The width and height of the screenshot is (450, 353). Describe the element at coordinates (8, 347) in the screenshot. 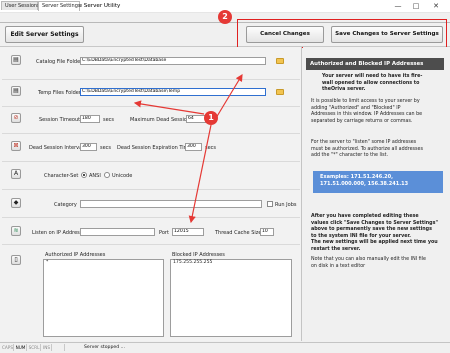

I see `caps-indicator: CAPS` at that location.